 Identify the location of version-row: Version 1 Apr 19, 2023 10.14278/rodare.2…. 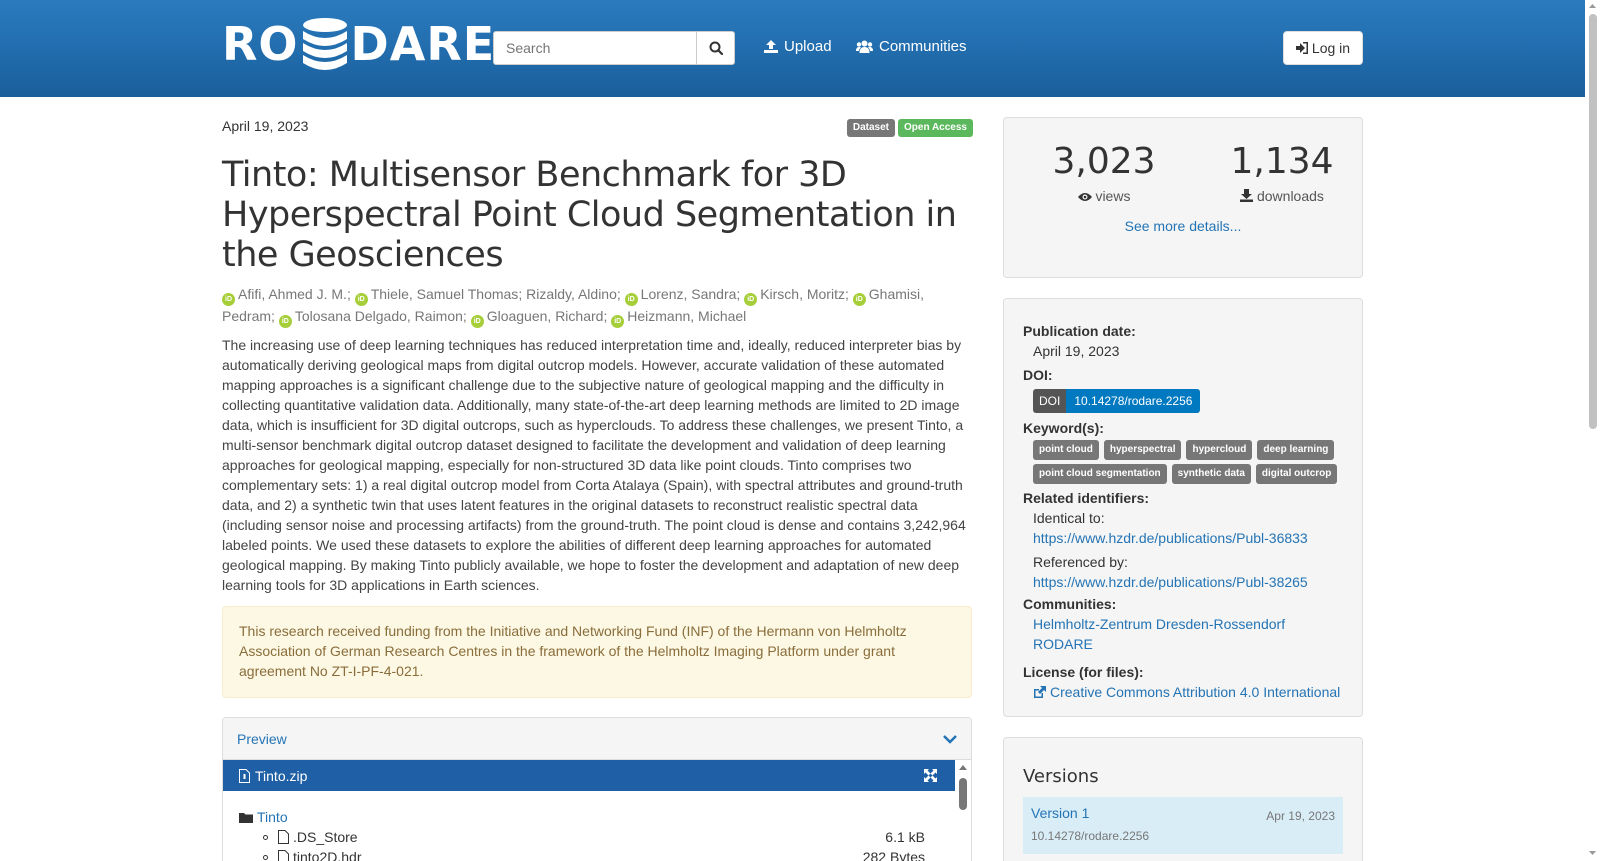
(1183, 825).